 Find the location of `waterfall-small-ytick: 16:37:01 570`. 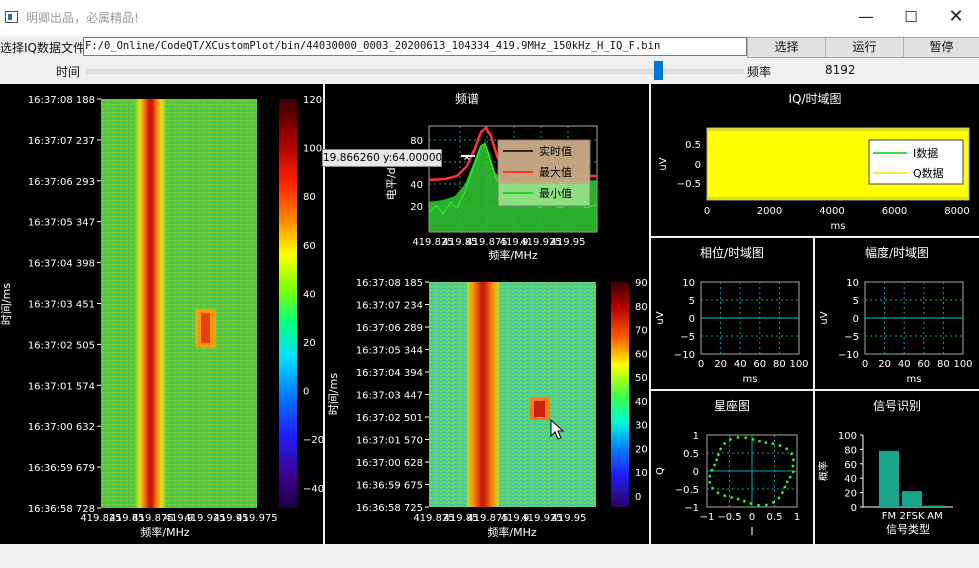

waterfall-small-ytick: 16:37:01 570 is located at coordinates (389, 441).